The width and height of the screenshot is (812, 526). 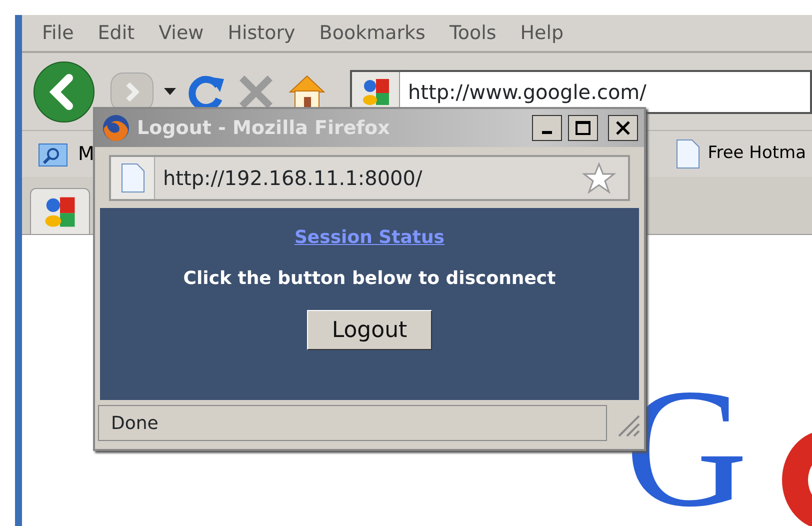 What do you see at coordinates (599, 178) in the screenshot?
I see `star-icon` at bounding box center [599, 178].